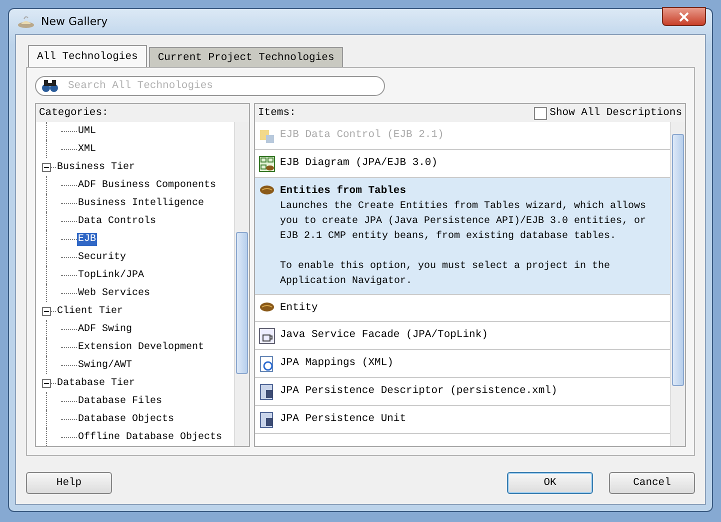 The width and height of the screenshot is (721, 522). What do you see at coordinates (120, 401) in the screenshot?
I see `tree-item: Database Files` at bounding box center [120, 401].